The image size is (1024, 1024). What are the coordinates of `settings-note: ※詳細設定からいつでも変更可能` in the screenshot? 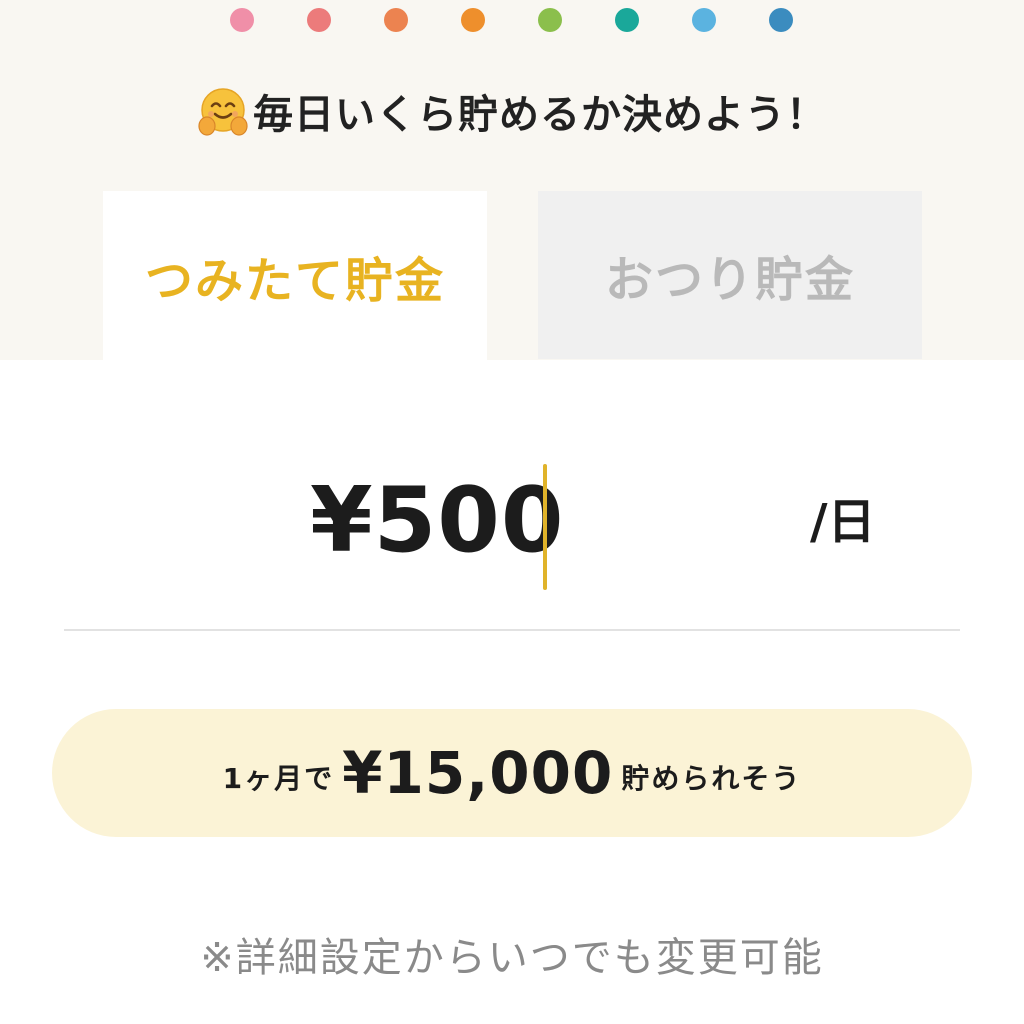 It's located at (512, 958).